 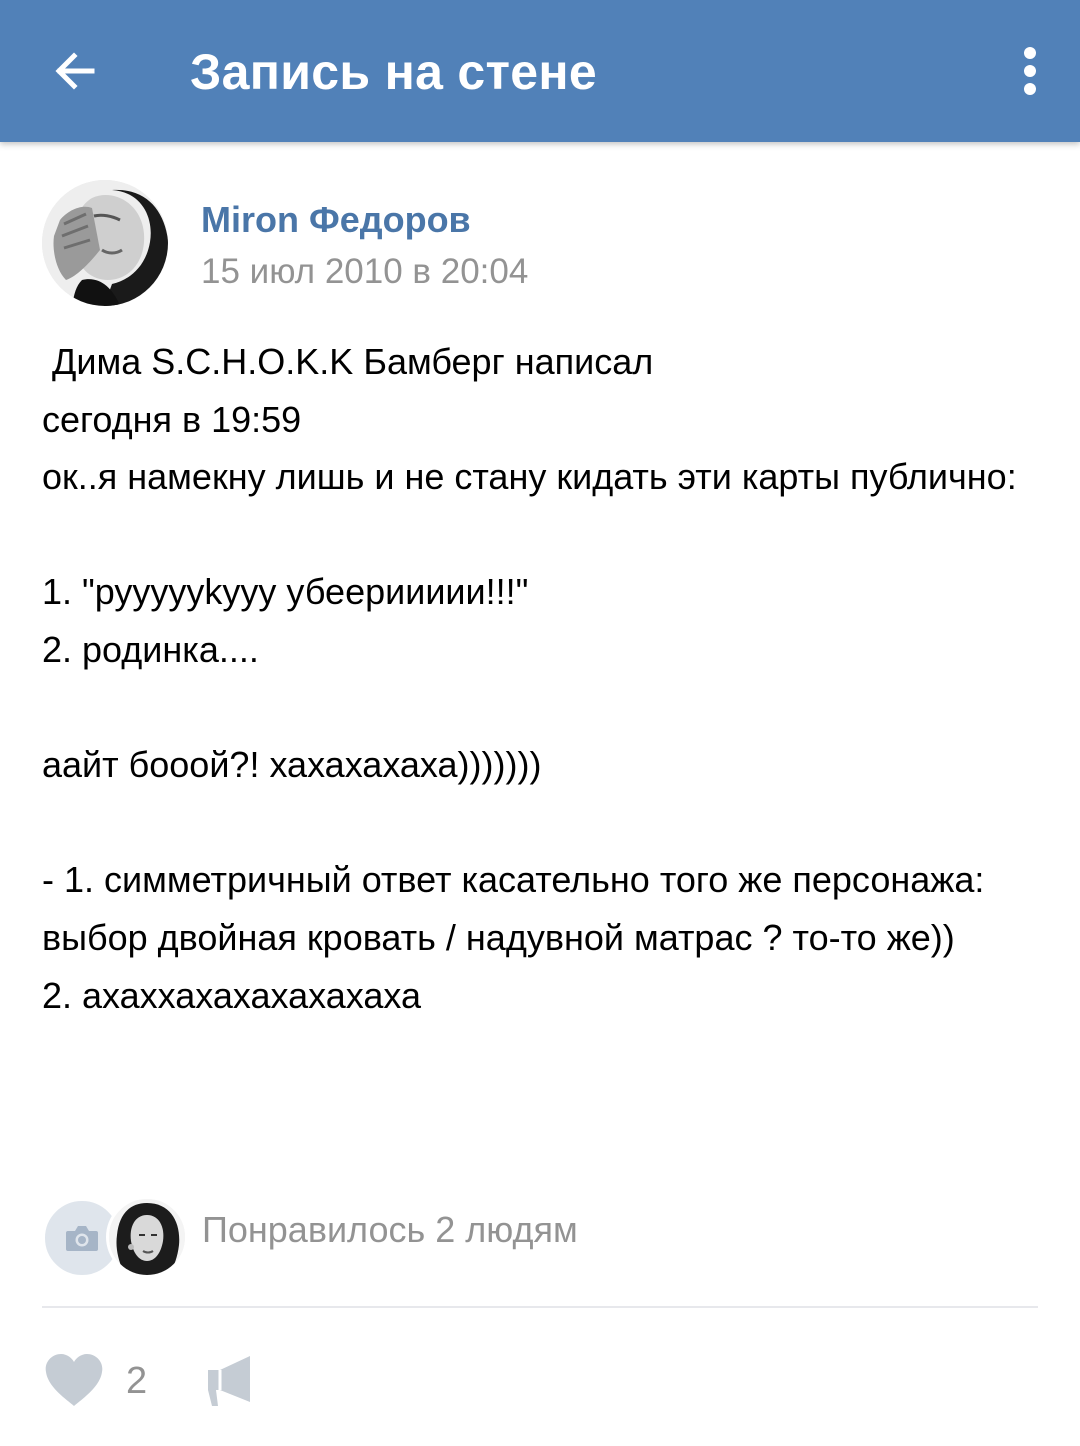 I want to click on divider, so click(x=540, y=1307).